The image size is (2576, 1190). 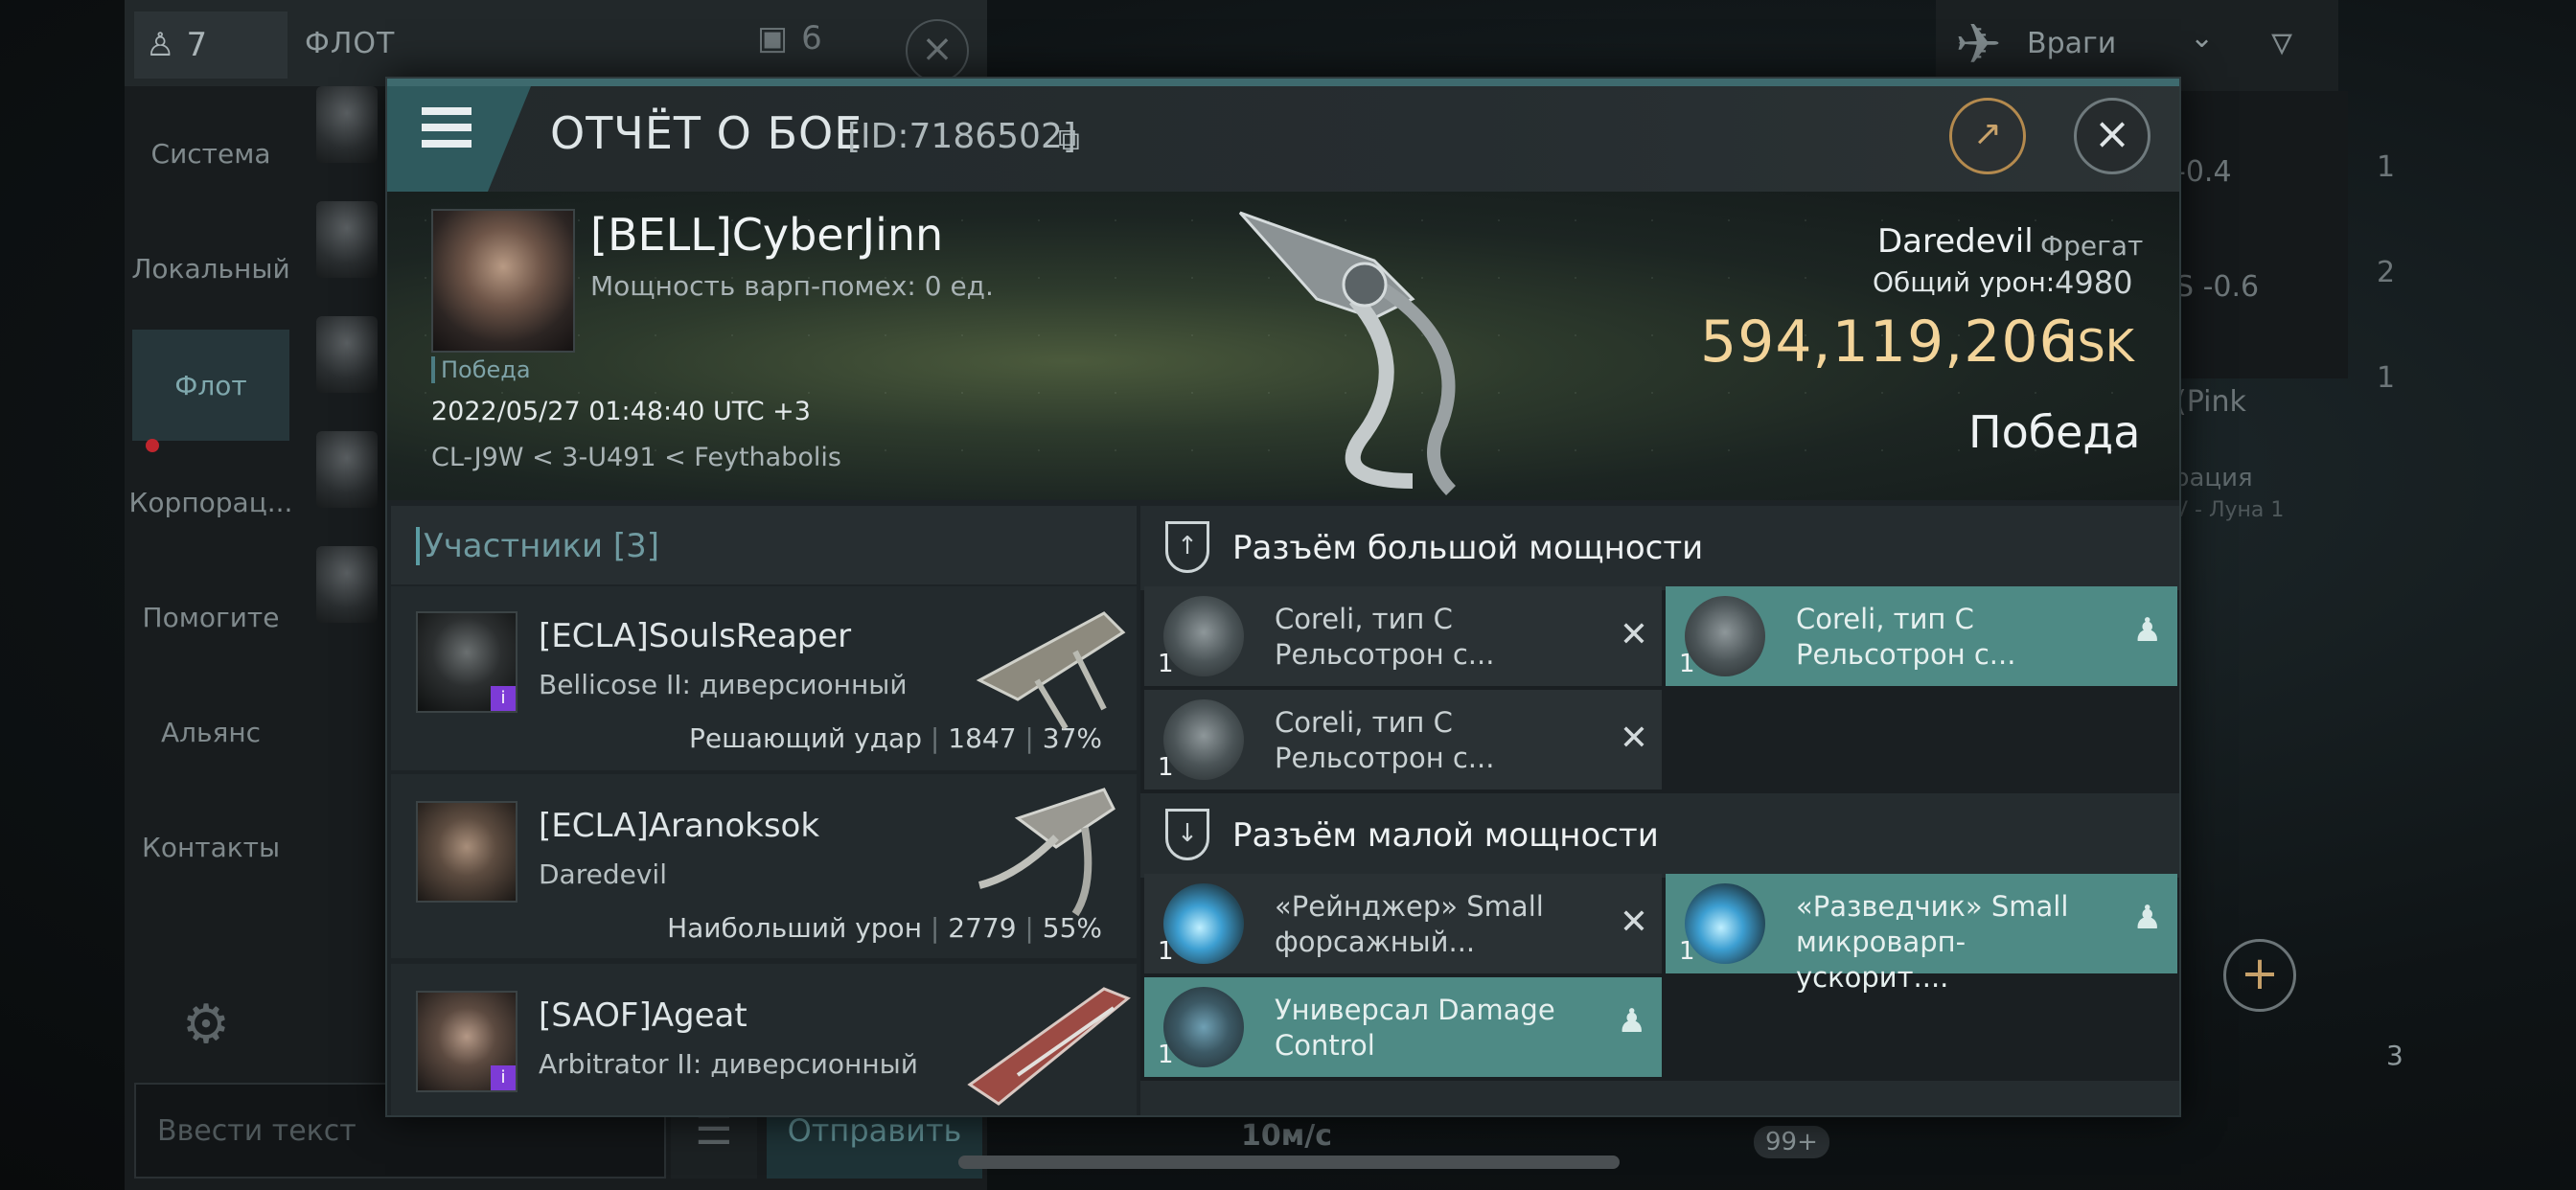 I want to click on participant-name: [ECLA]SoulsReaper, so click(x=695, y=636).